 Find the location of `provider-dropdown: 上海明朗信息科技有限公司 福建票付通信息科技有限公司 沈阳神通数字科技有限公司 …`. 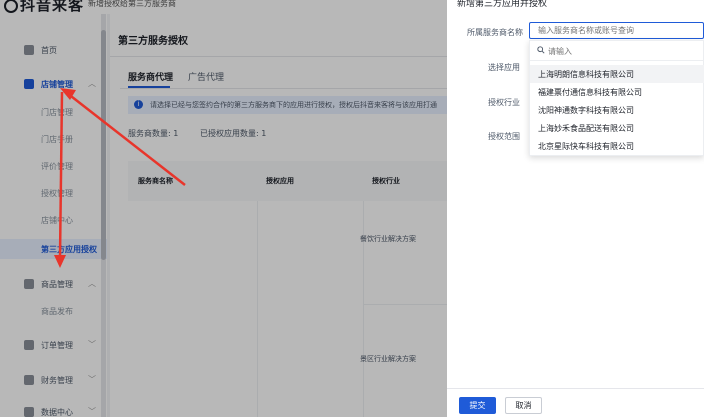

provider-dropdown: 上海明朗信息科技有限公司 福建票付通信息科技有限公司 沈阳神通数字科技有限公司 … is located at coordinates (616, 98).